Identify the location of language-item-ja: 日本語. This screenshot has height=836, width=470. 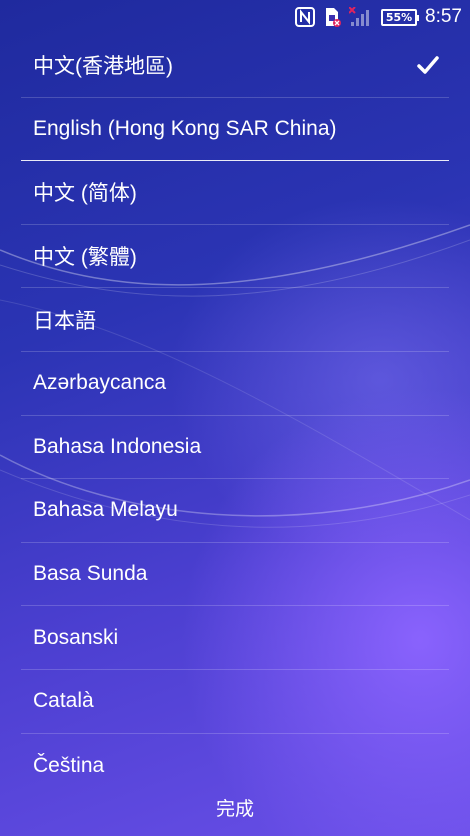
(235, 320).